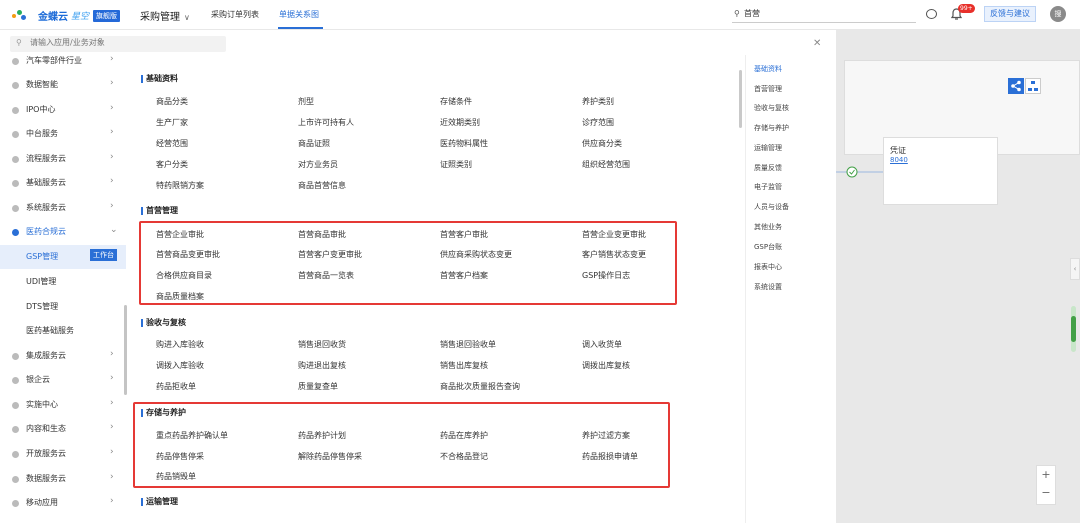  I want to click on object-link: 上市许可持有人, so click(326, 122).